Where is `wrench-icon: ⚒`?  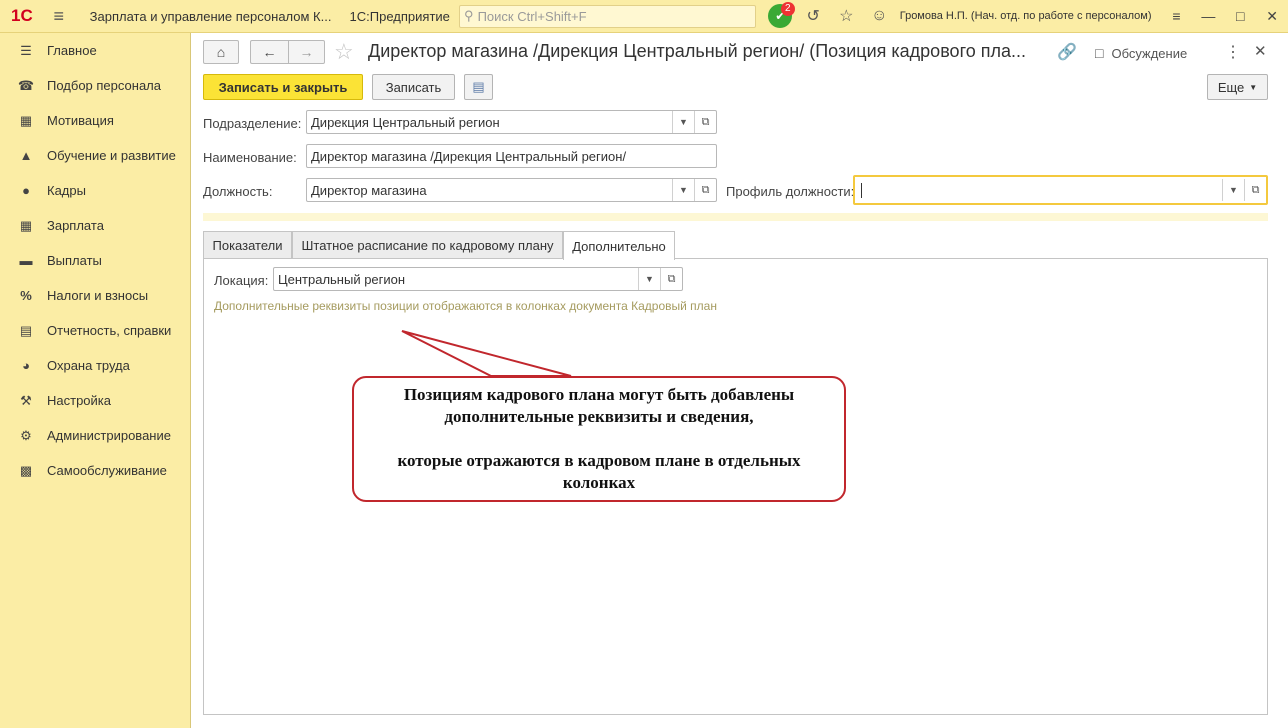
wrench-icon: ⚒ is located at coordinates (26, 400).